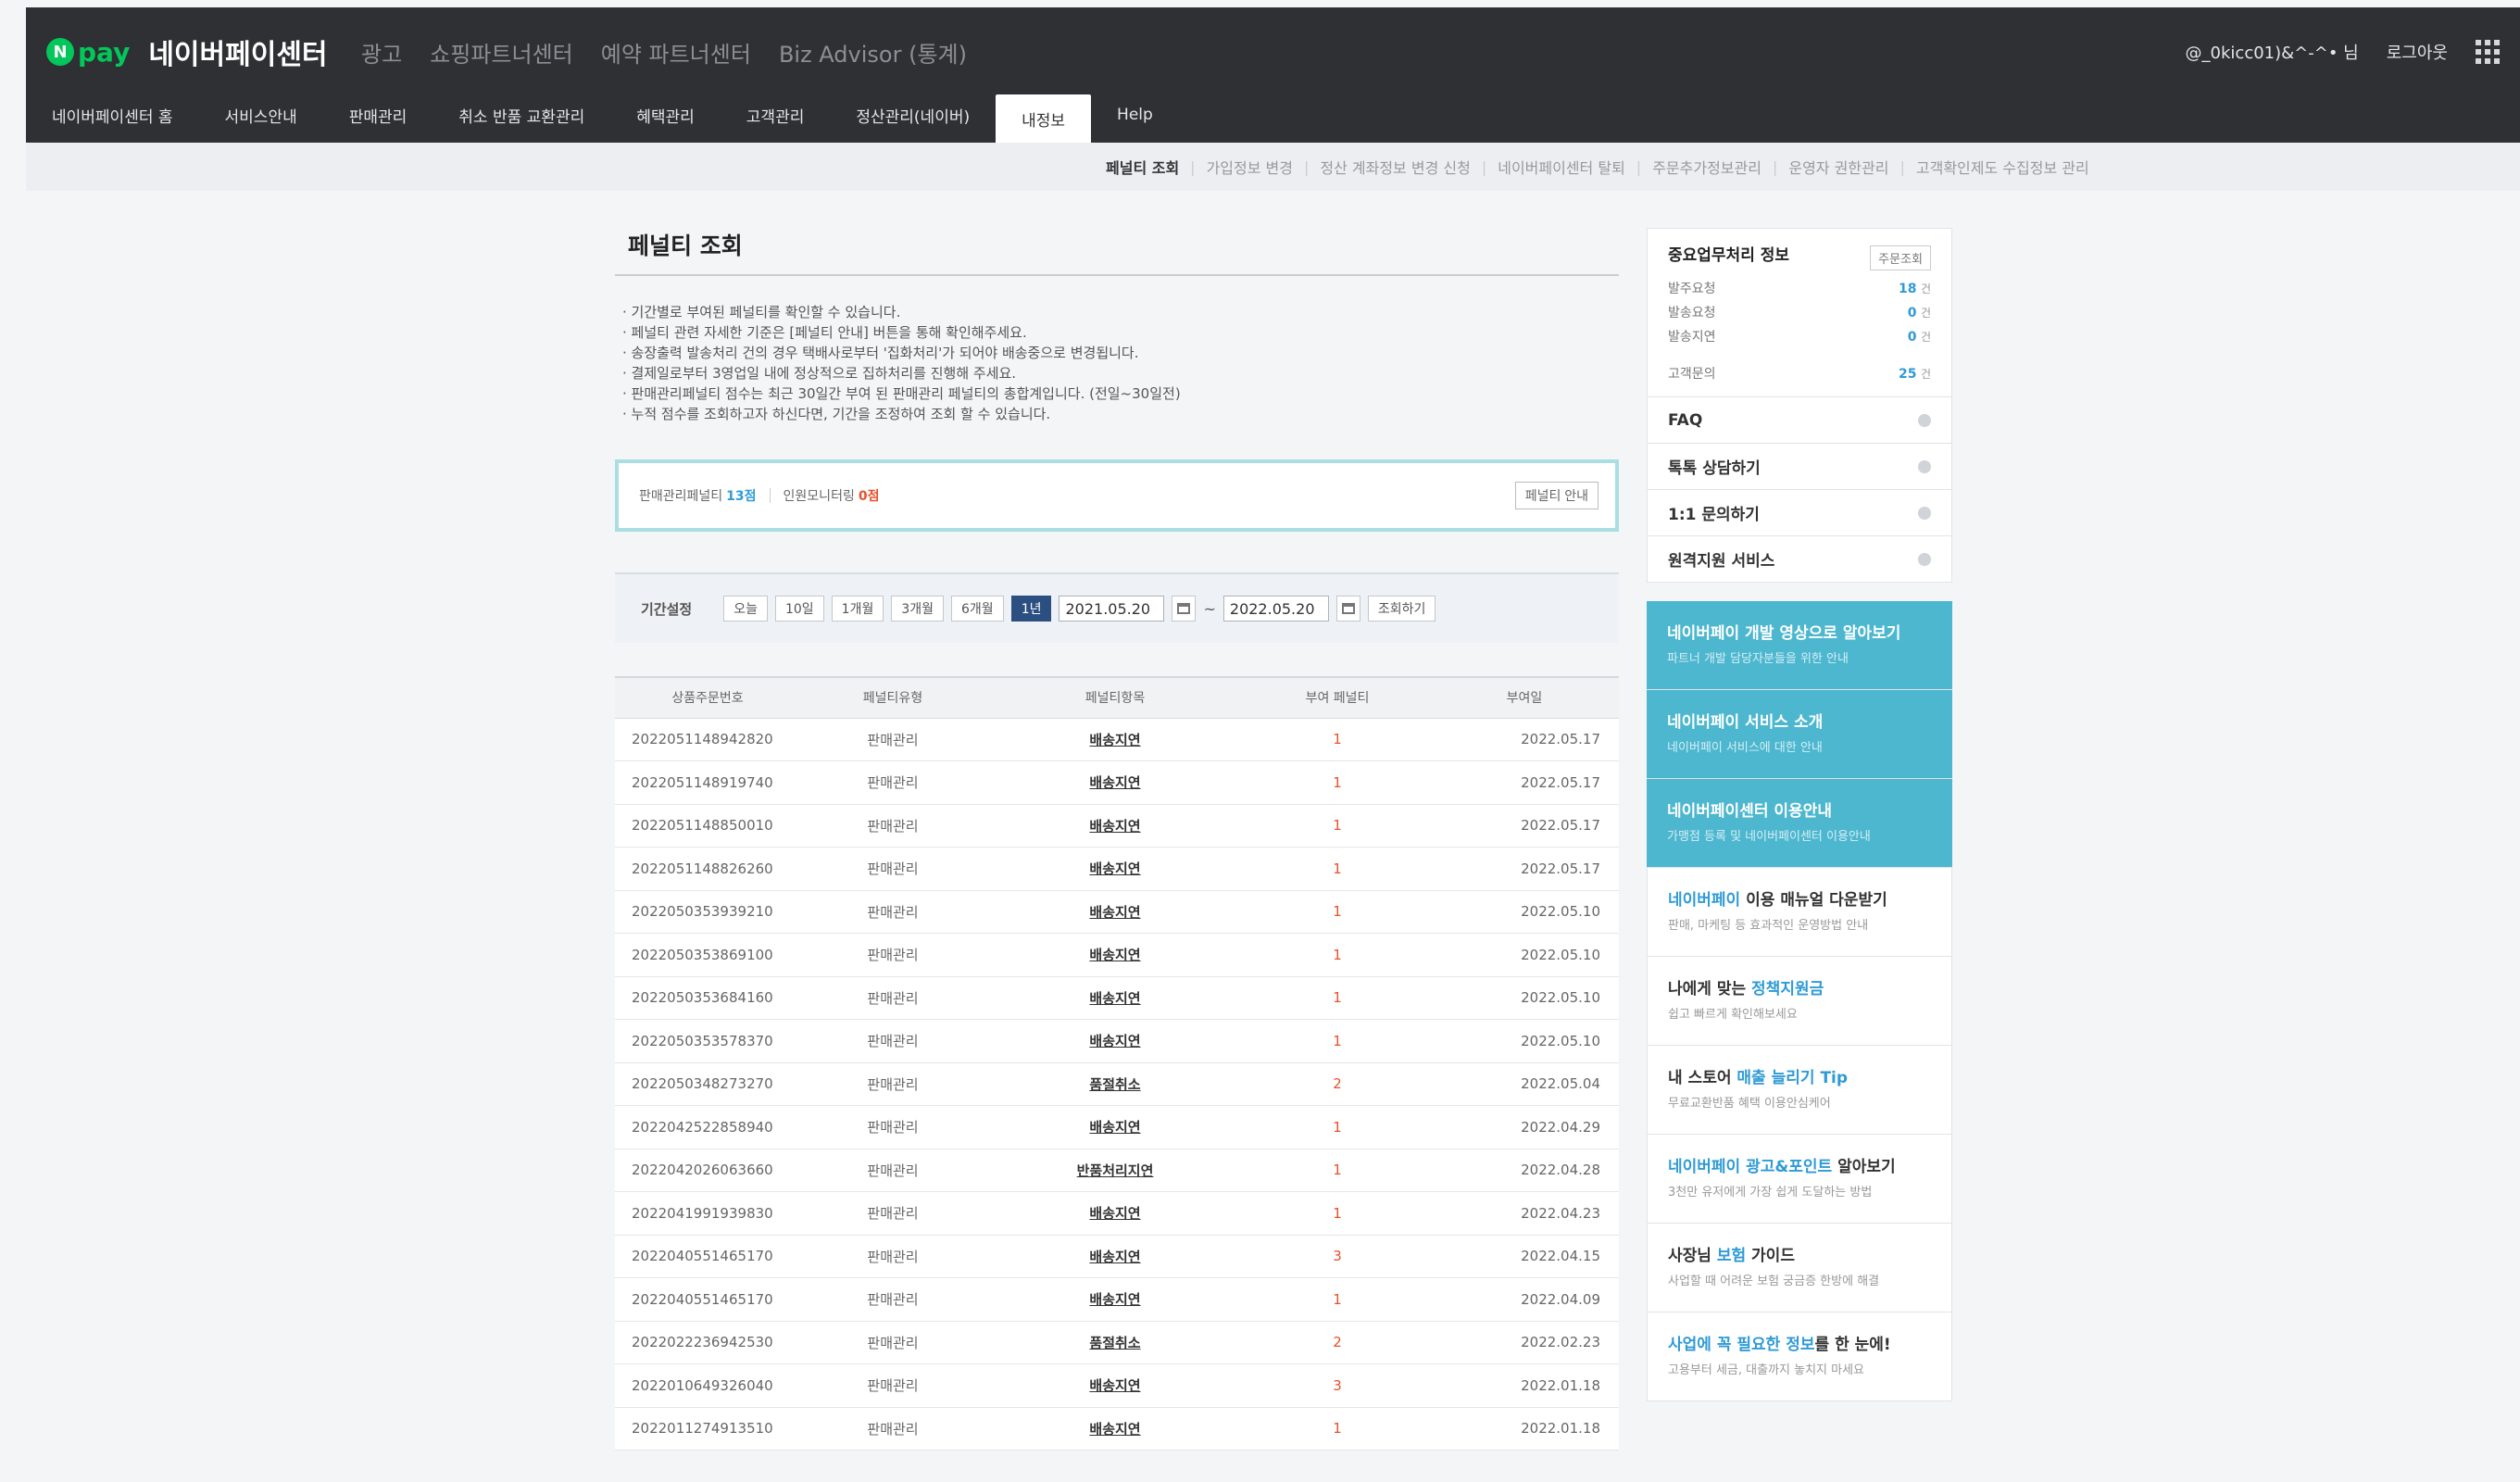 This screenshot has height=1482, width=2520. What do you see at coordinates (1799, 1179) in the screenshot?
I see `sidebar-banner: 네이버페이 광고&포인트 알아보기 3천만 유저에게 가장 쉽게 도달하는 방법` at bounding box center [1799, 1179].